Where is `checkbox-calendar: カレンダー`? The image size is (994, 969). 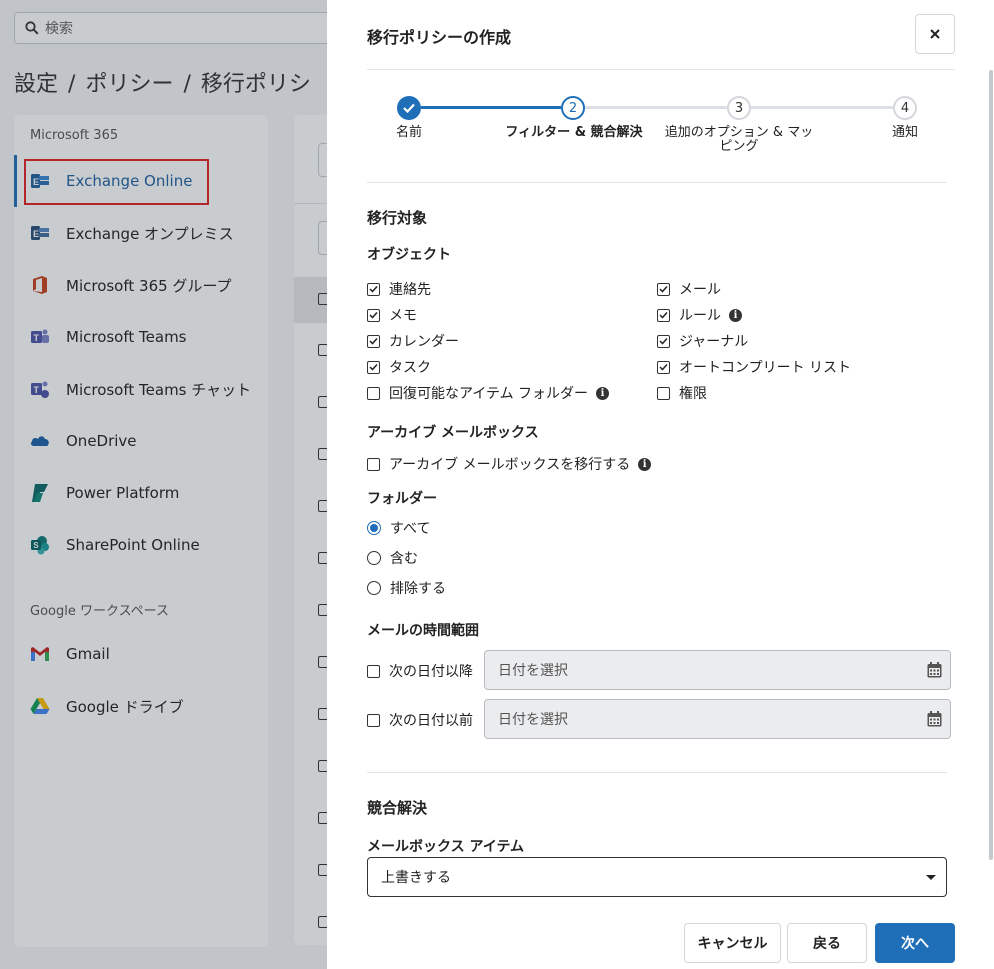 checkbox-calendar: カレンダー is located at coordinates (413, 341).